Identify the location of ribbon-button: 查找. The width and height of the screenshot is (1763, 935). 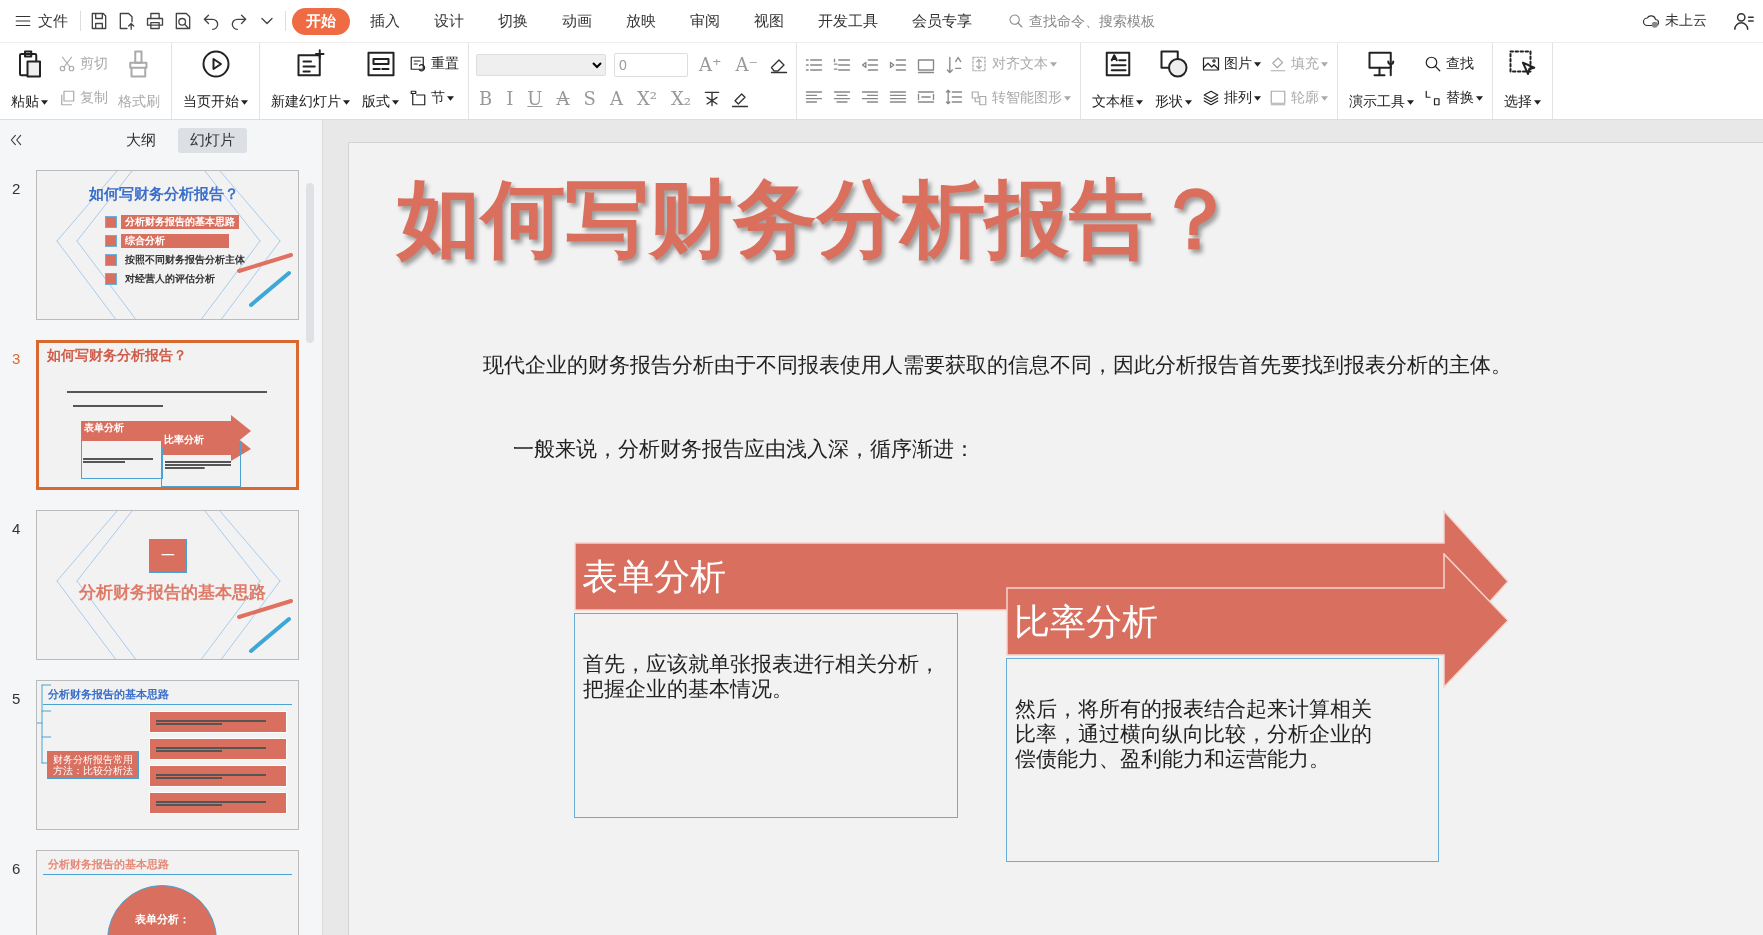
(1453, 64).